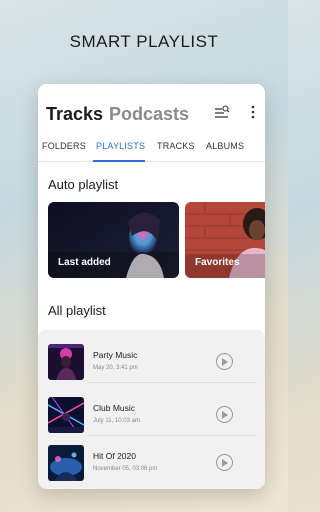 This screenshot has width=320, height=512. Describe the element at coordinates (116, 421) in the screenshot. I see `playlist-date: July 11, 10:03 am` at that location.